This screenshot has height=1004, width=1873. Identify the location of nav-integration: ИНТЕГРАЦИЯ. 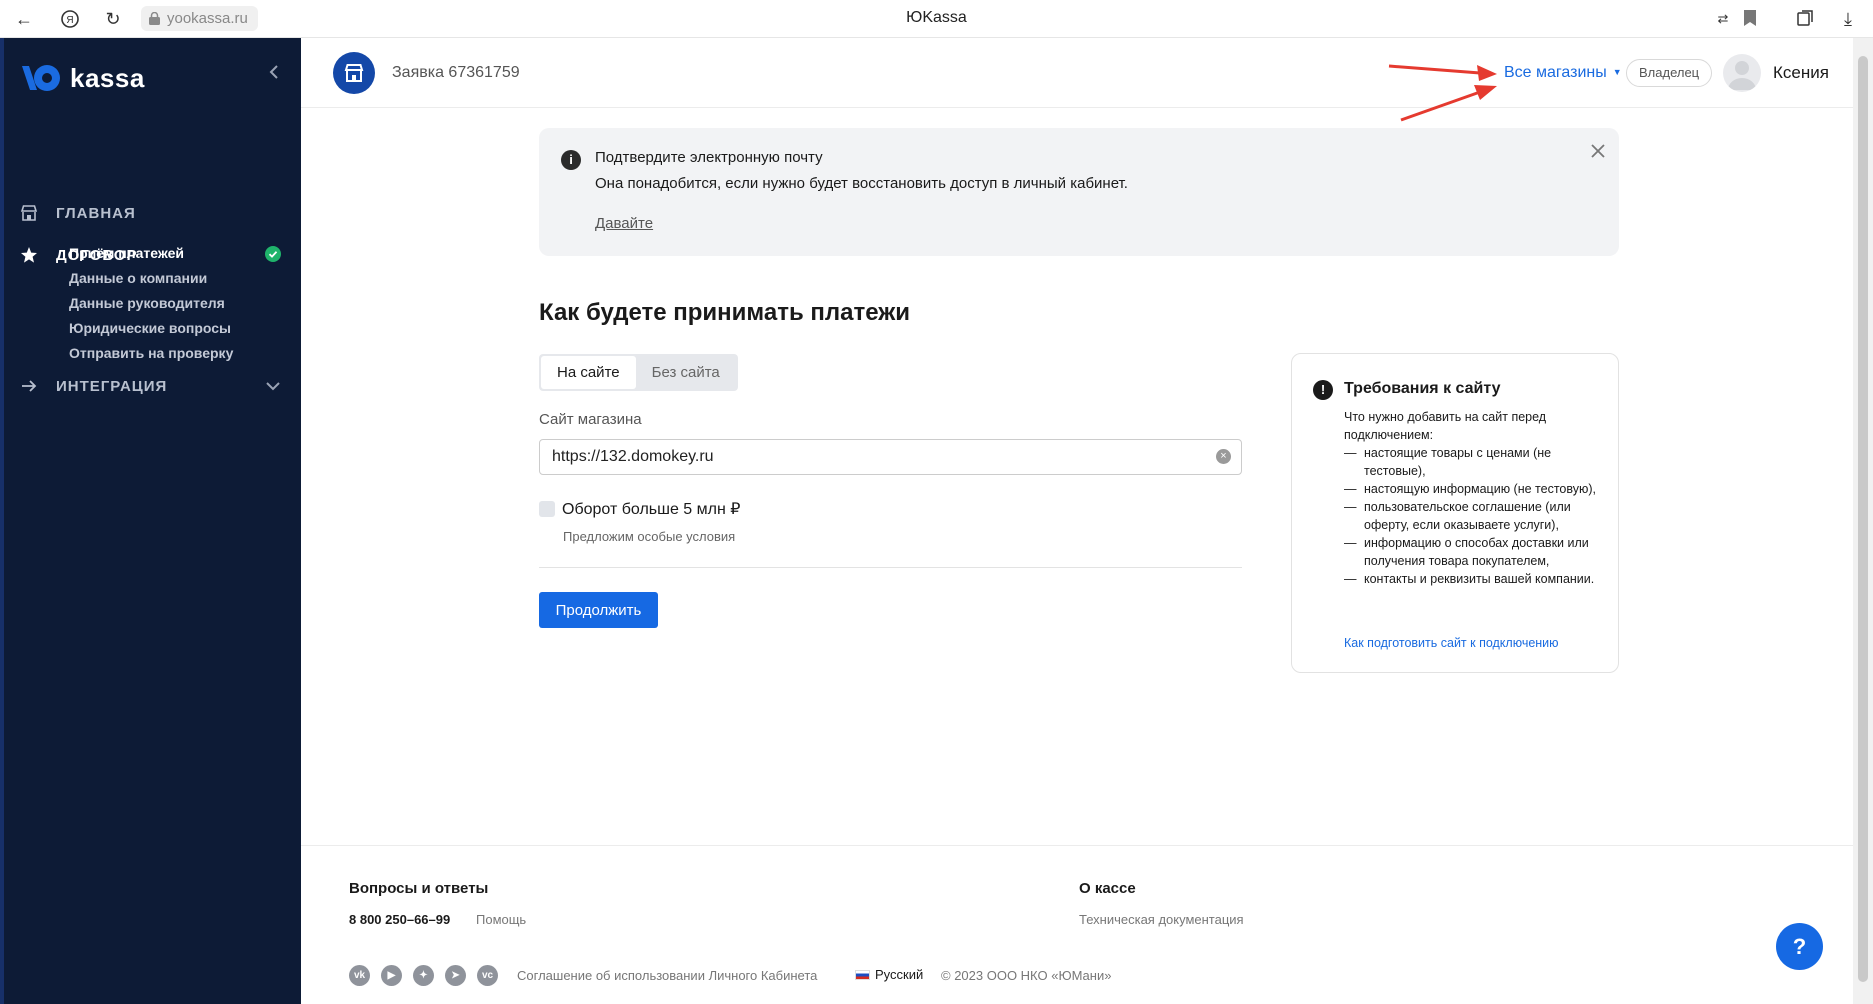
(93, 386).